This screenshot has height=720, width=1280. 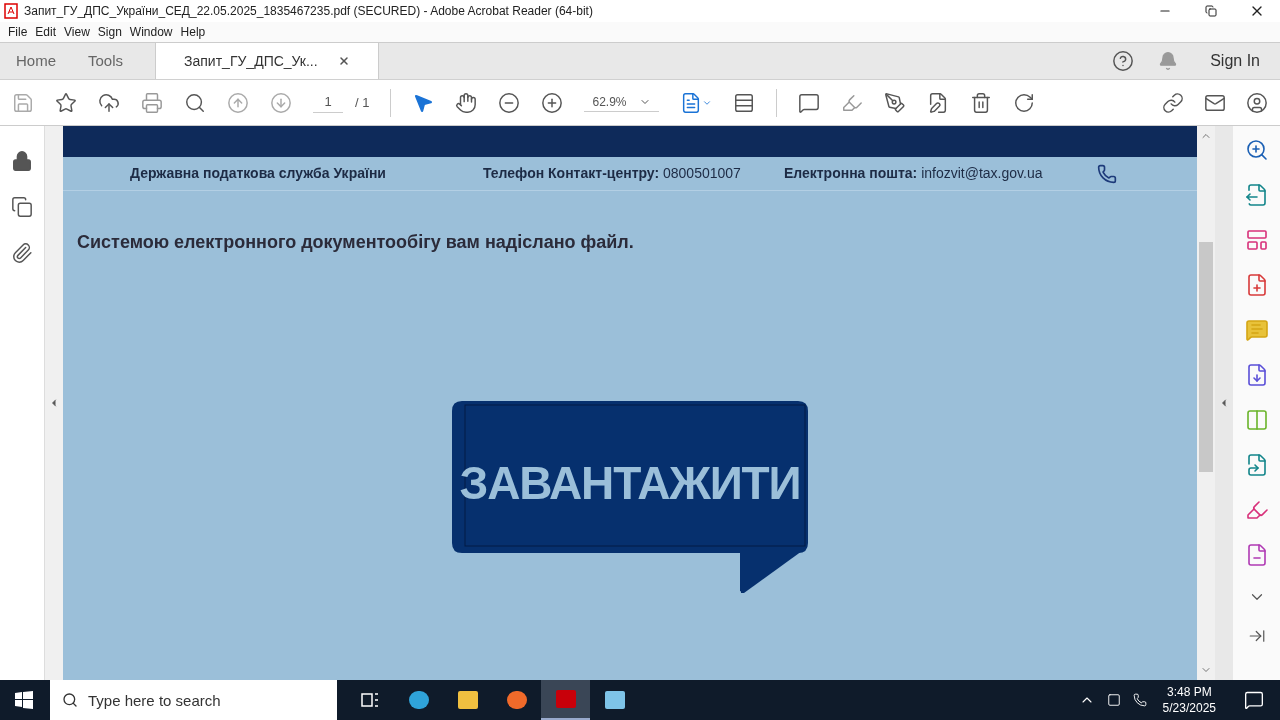 What do you see at coordinates (193, 700) in the screenshot?
I see `taskbar-search-field: Type here to search` at bounding box center [193, 700].